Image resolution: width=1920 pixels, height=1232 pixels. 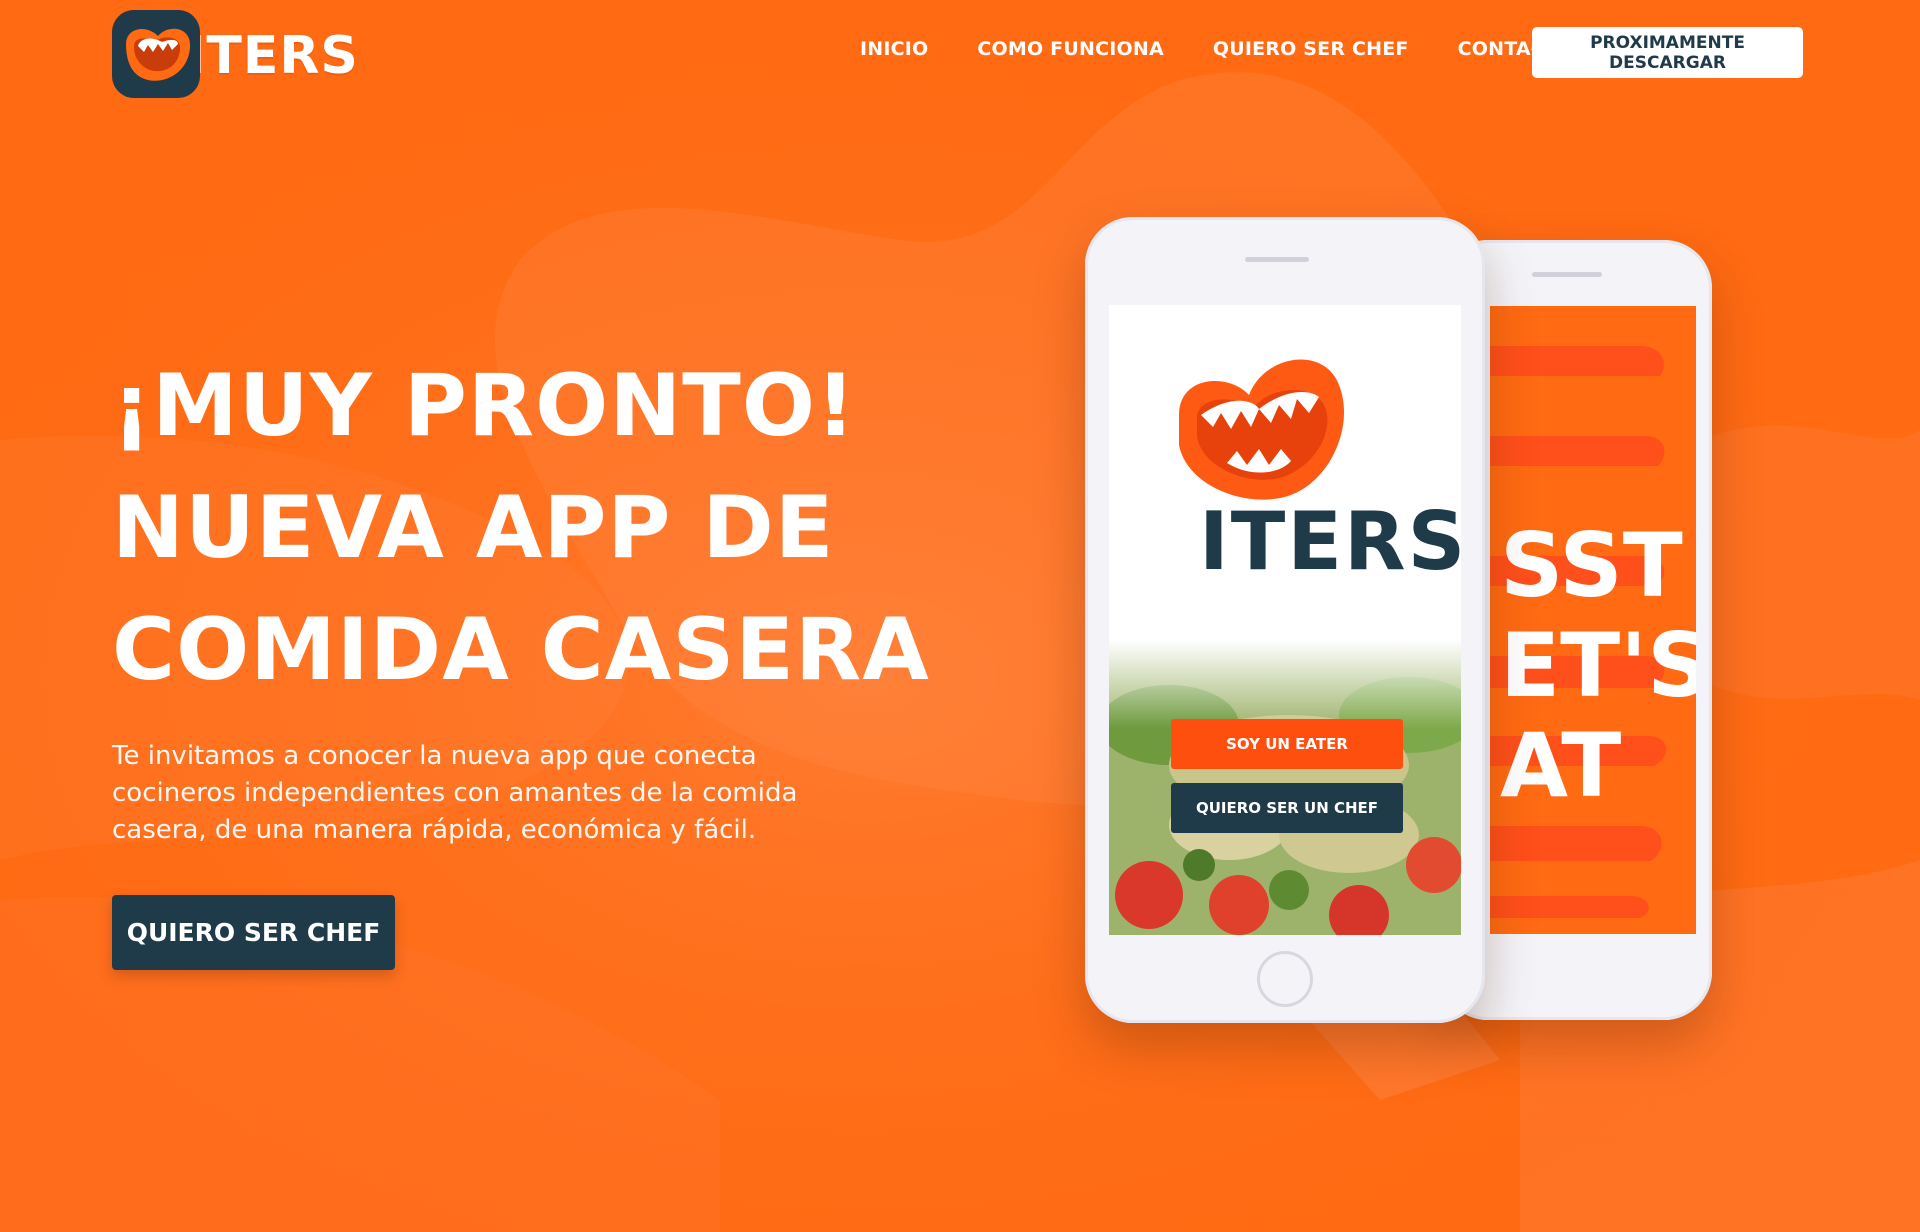 I want to click on nav-link-quiero-ser-chef: QUIERO SER CHEF, so click(x=1311, y=49).